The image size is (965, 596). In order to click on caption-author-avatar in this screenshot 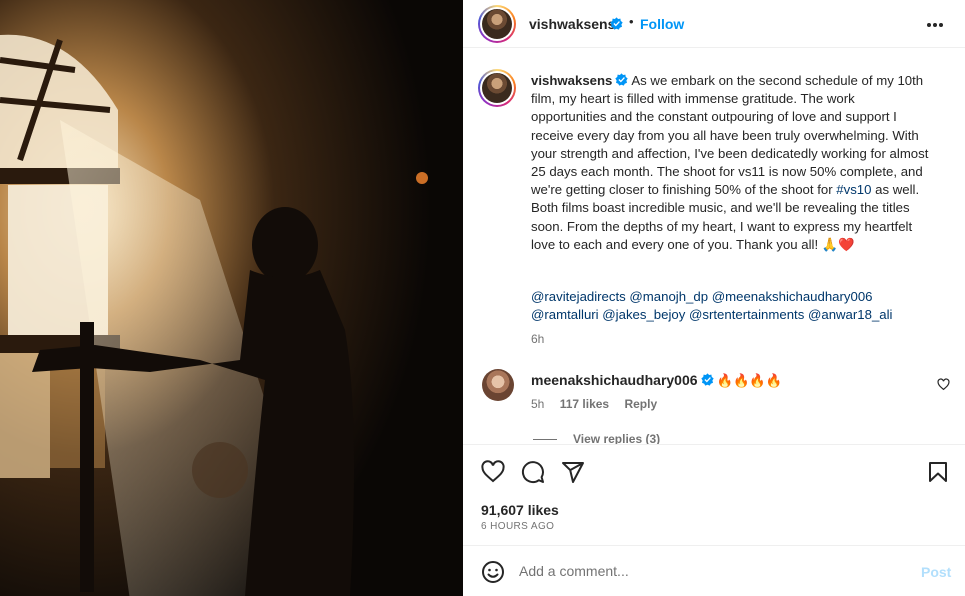, I will do `click(497, 88)`.